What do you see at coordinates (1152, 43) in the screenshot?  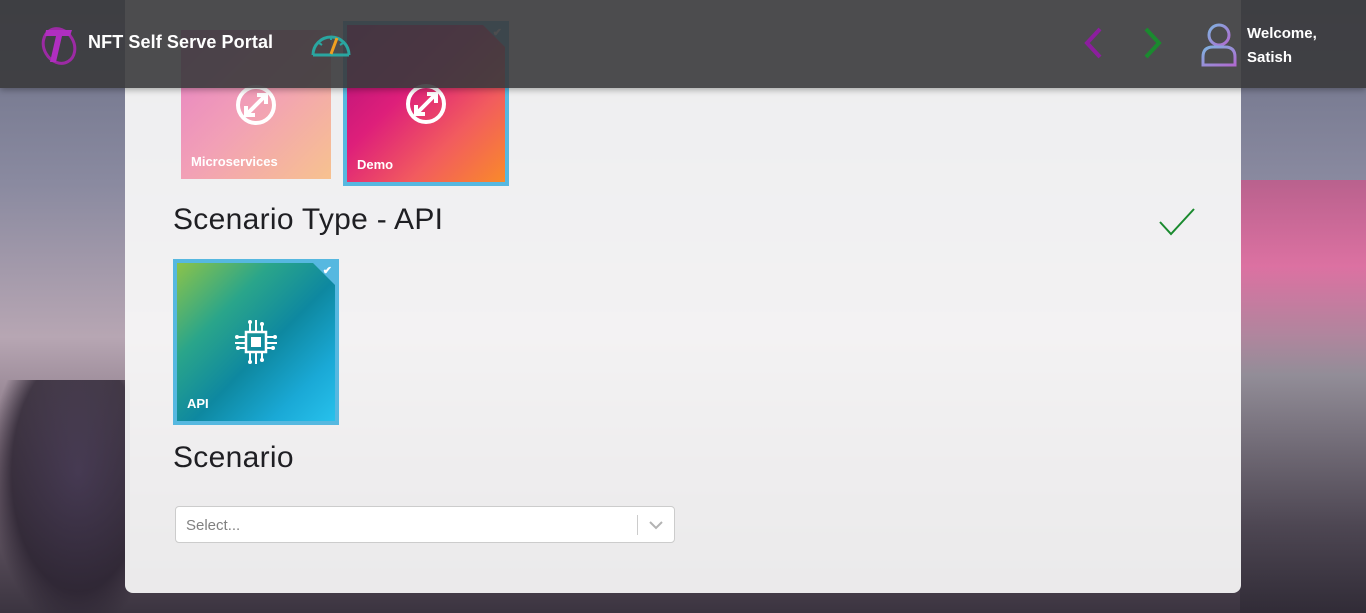 I see `chevron-right-icon` at bounding box center [1152, 43].